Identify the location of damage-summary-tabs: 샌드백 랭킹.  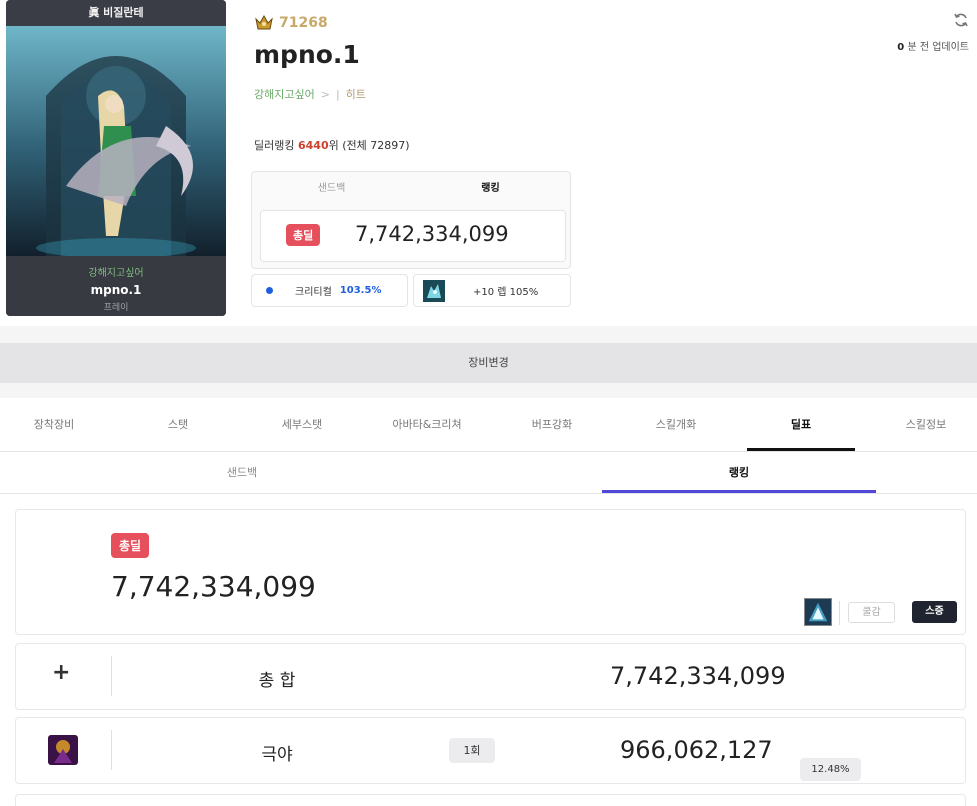
(411, 188).